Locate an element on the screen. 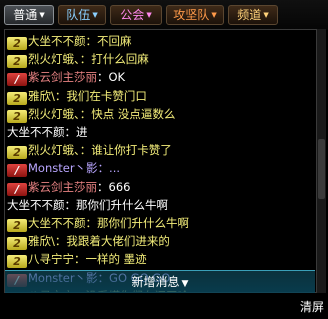 This screenshot has height=319, width=328. new-messages-button: 新增消息 ▼ is located at coordinates (160, 281).